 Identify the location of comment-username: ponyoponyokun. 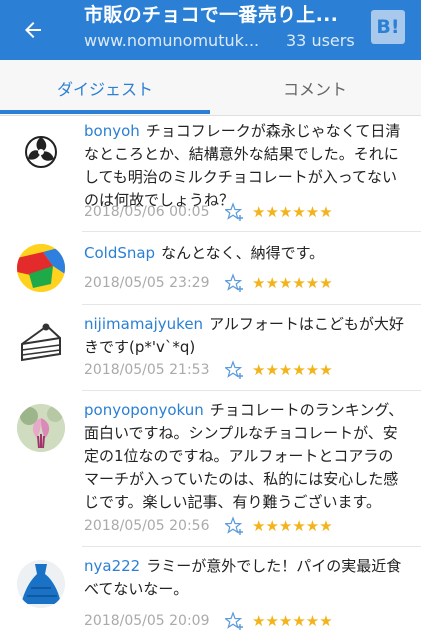
(144, 410).